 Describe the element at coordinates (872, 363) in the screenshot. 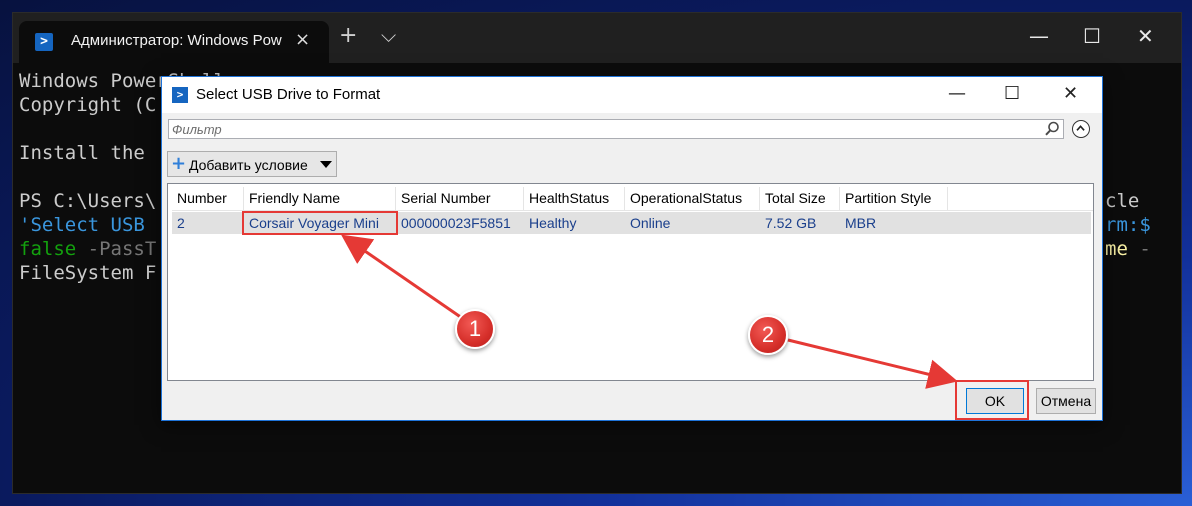

I see `arrow-to-ok-button` at that location.